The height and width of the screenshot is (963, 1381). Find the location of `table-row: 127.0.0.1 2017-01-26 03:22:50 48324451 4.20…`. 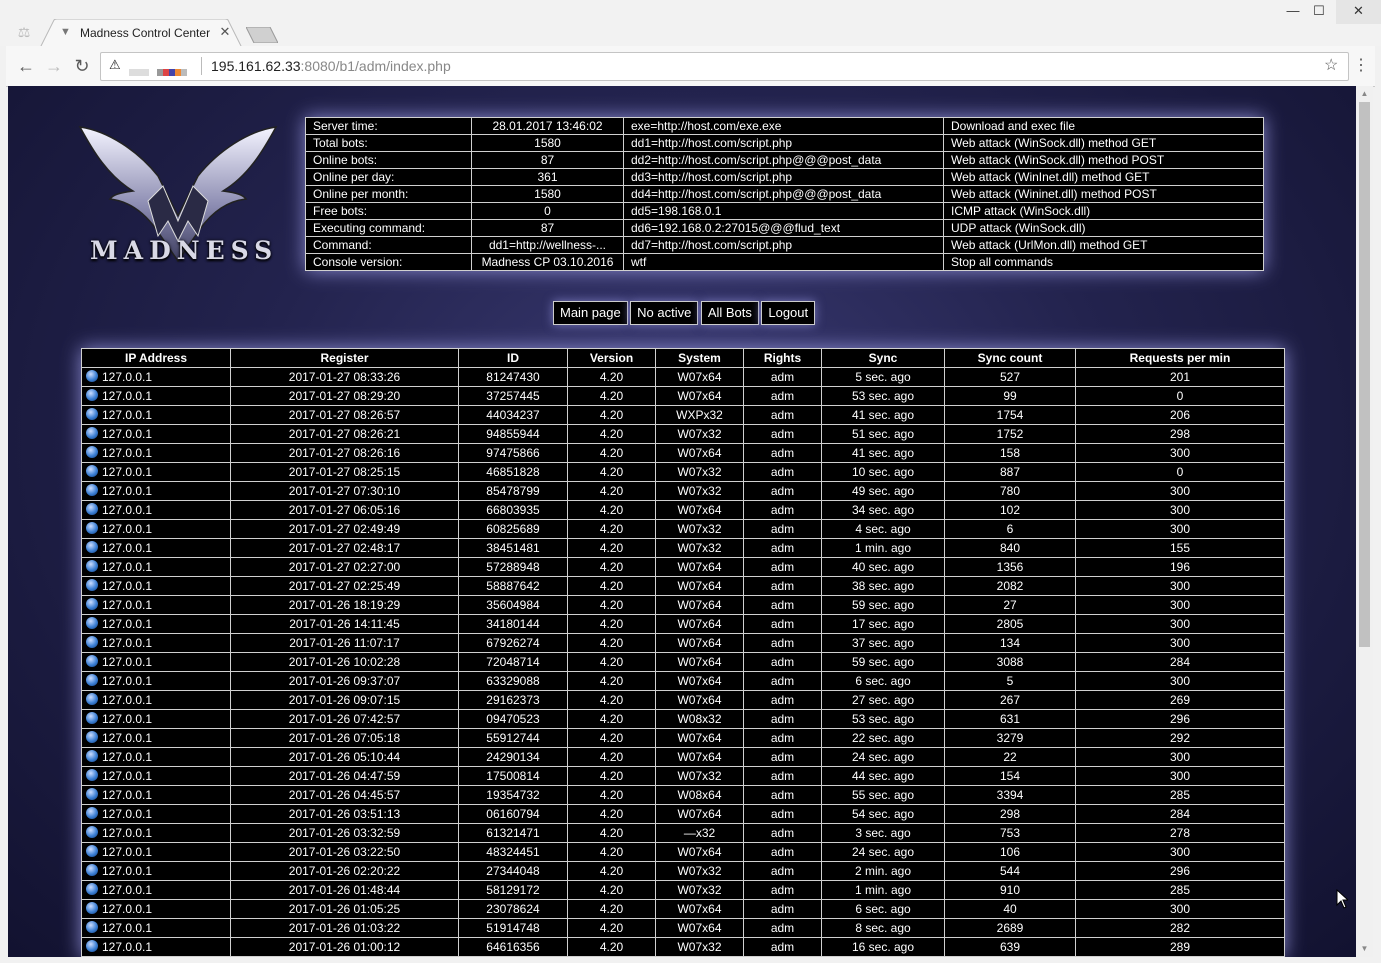

table-row: 127.0.0.1 2017-01-26 03:22:50 48324451 4.20… is located at coordinates (683, 852).